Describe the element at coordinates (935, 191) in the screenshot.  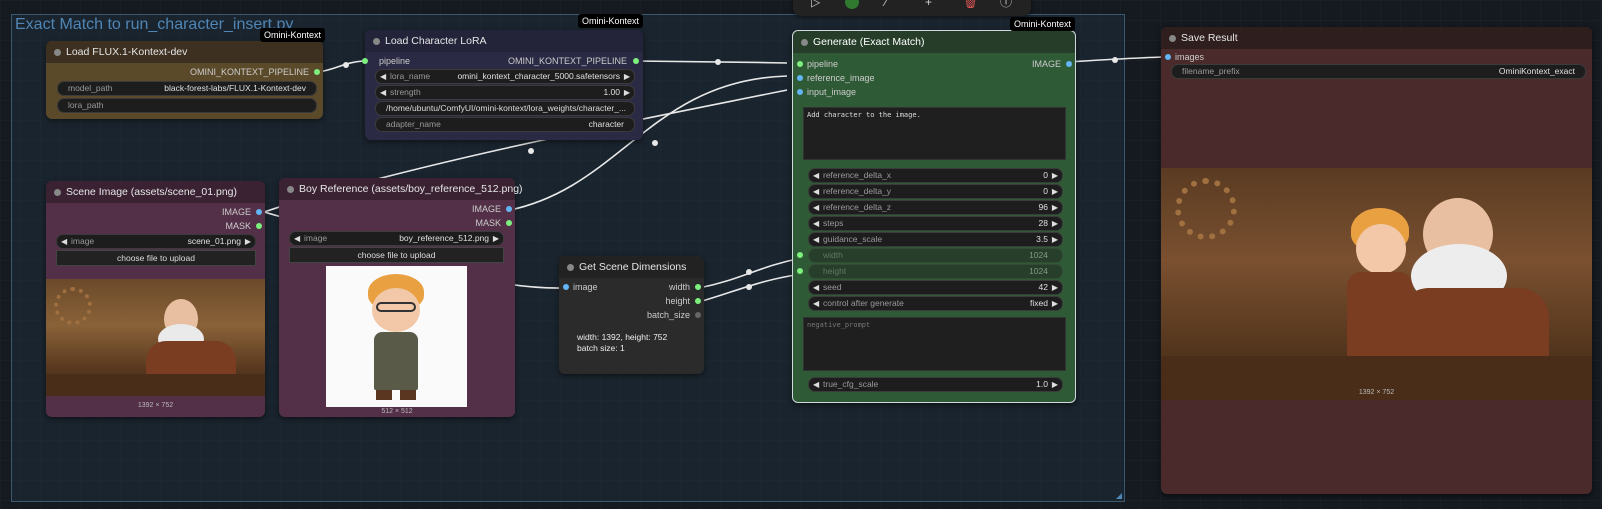
I see `widget-reference-delta-y: ◀ reference_delta_y 0 ▶` at that location.